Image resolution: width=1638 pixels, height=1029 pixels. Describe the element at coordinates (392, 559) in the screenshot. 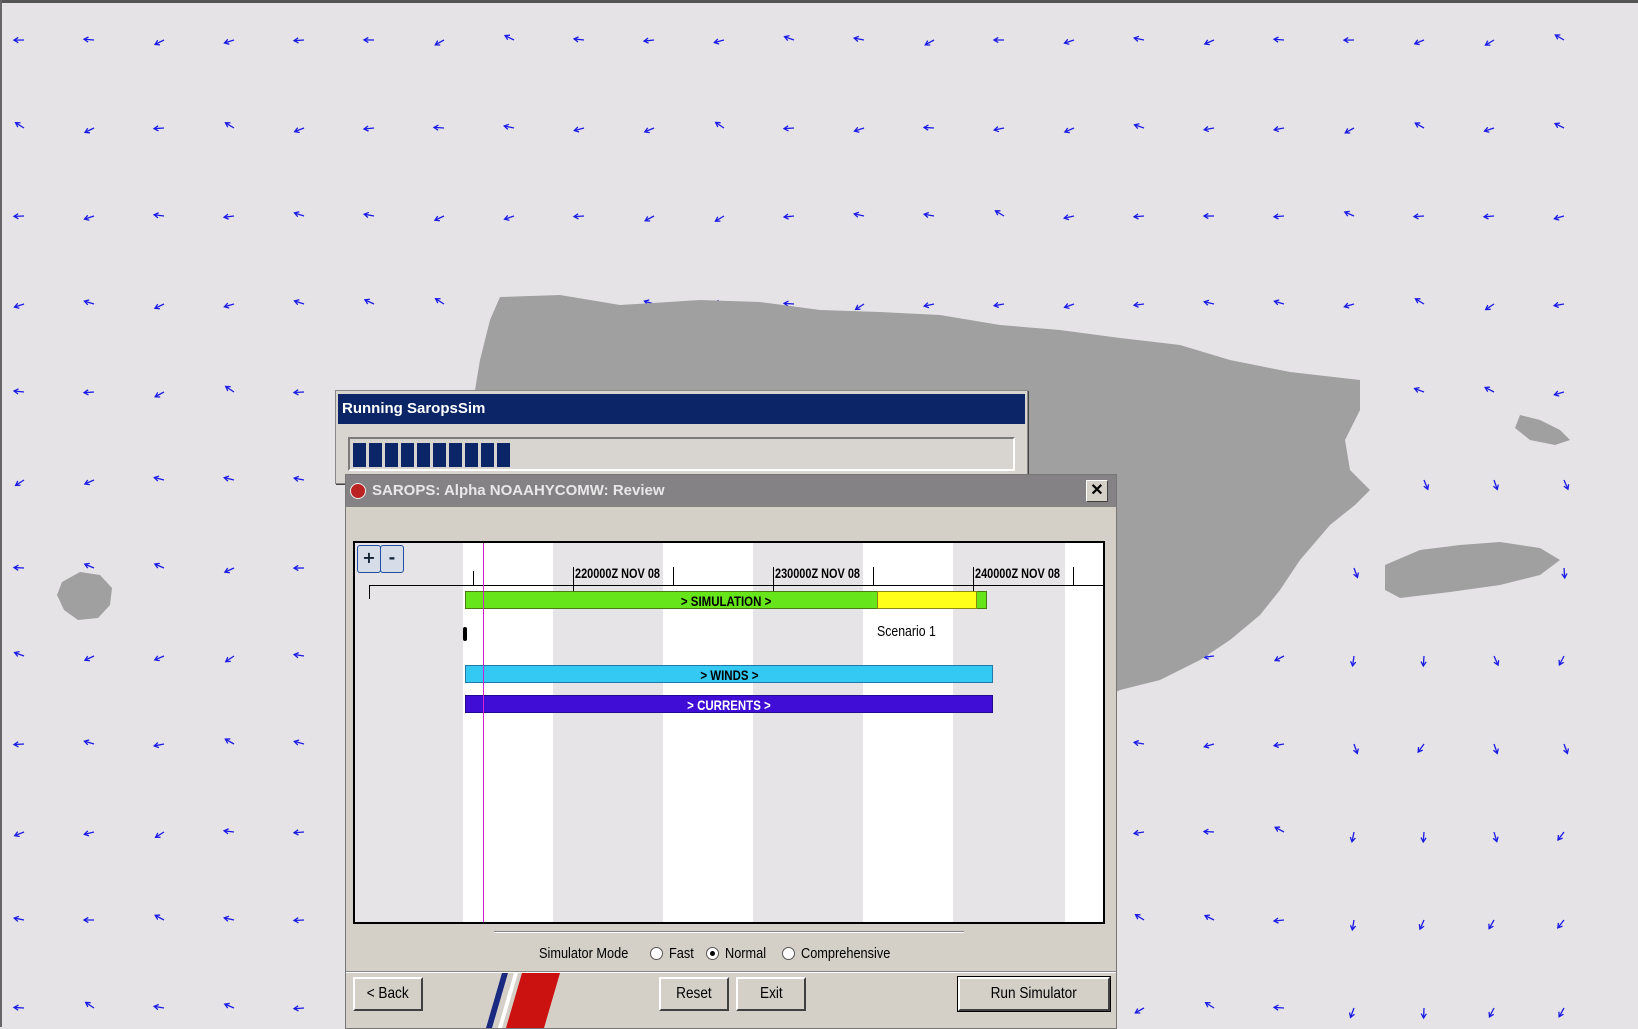

I see `zoom-out-button: -` at that location.